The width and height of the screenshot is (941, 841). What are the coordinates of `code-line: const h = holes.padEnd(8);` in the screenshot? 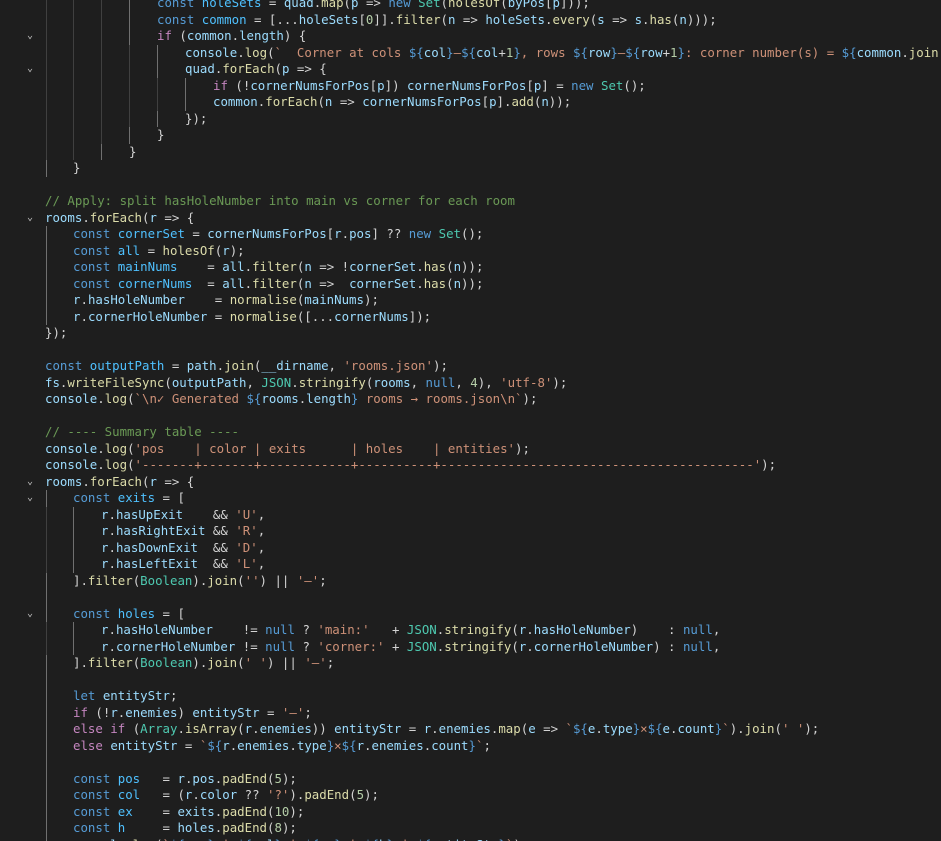 It's located at (470, 828).